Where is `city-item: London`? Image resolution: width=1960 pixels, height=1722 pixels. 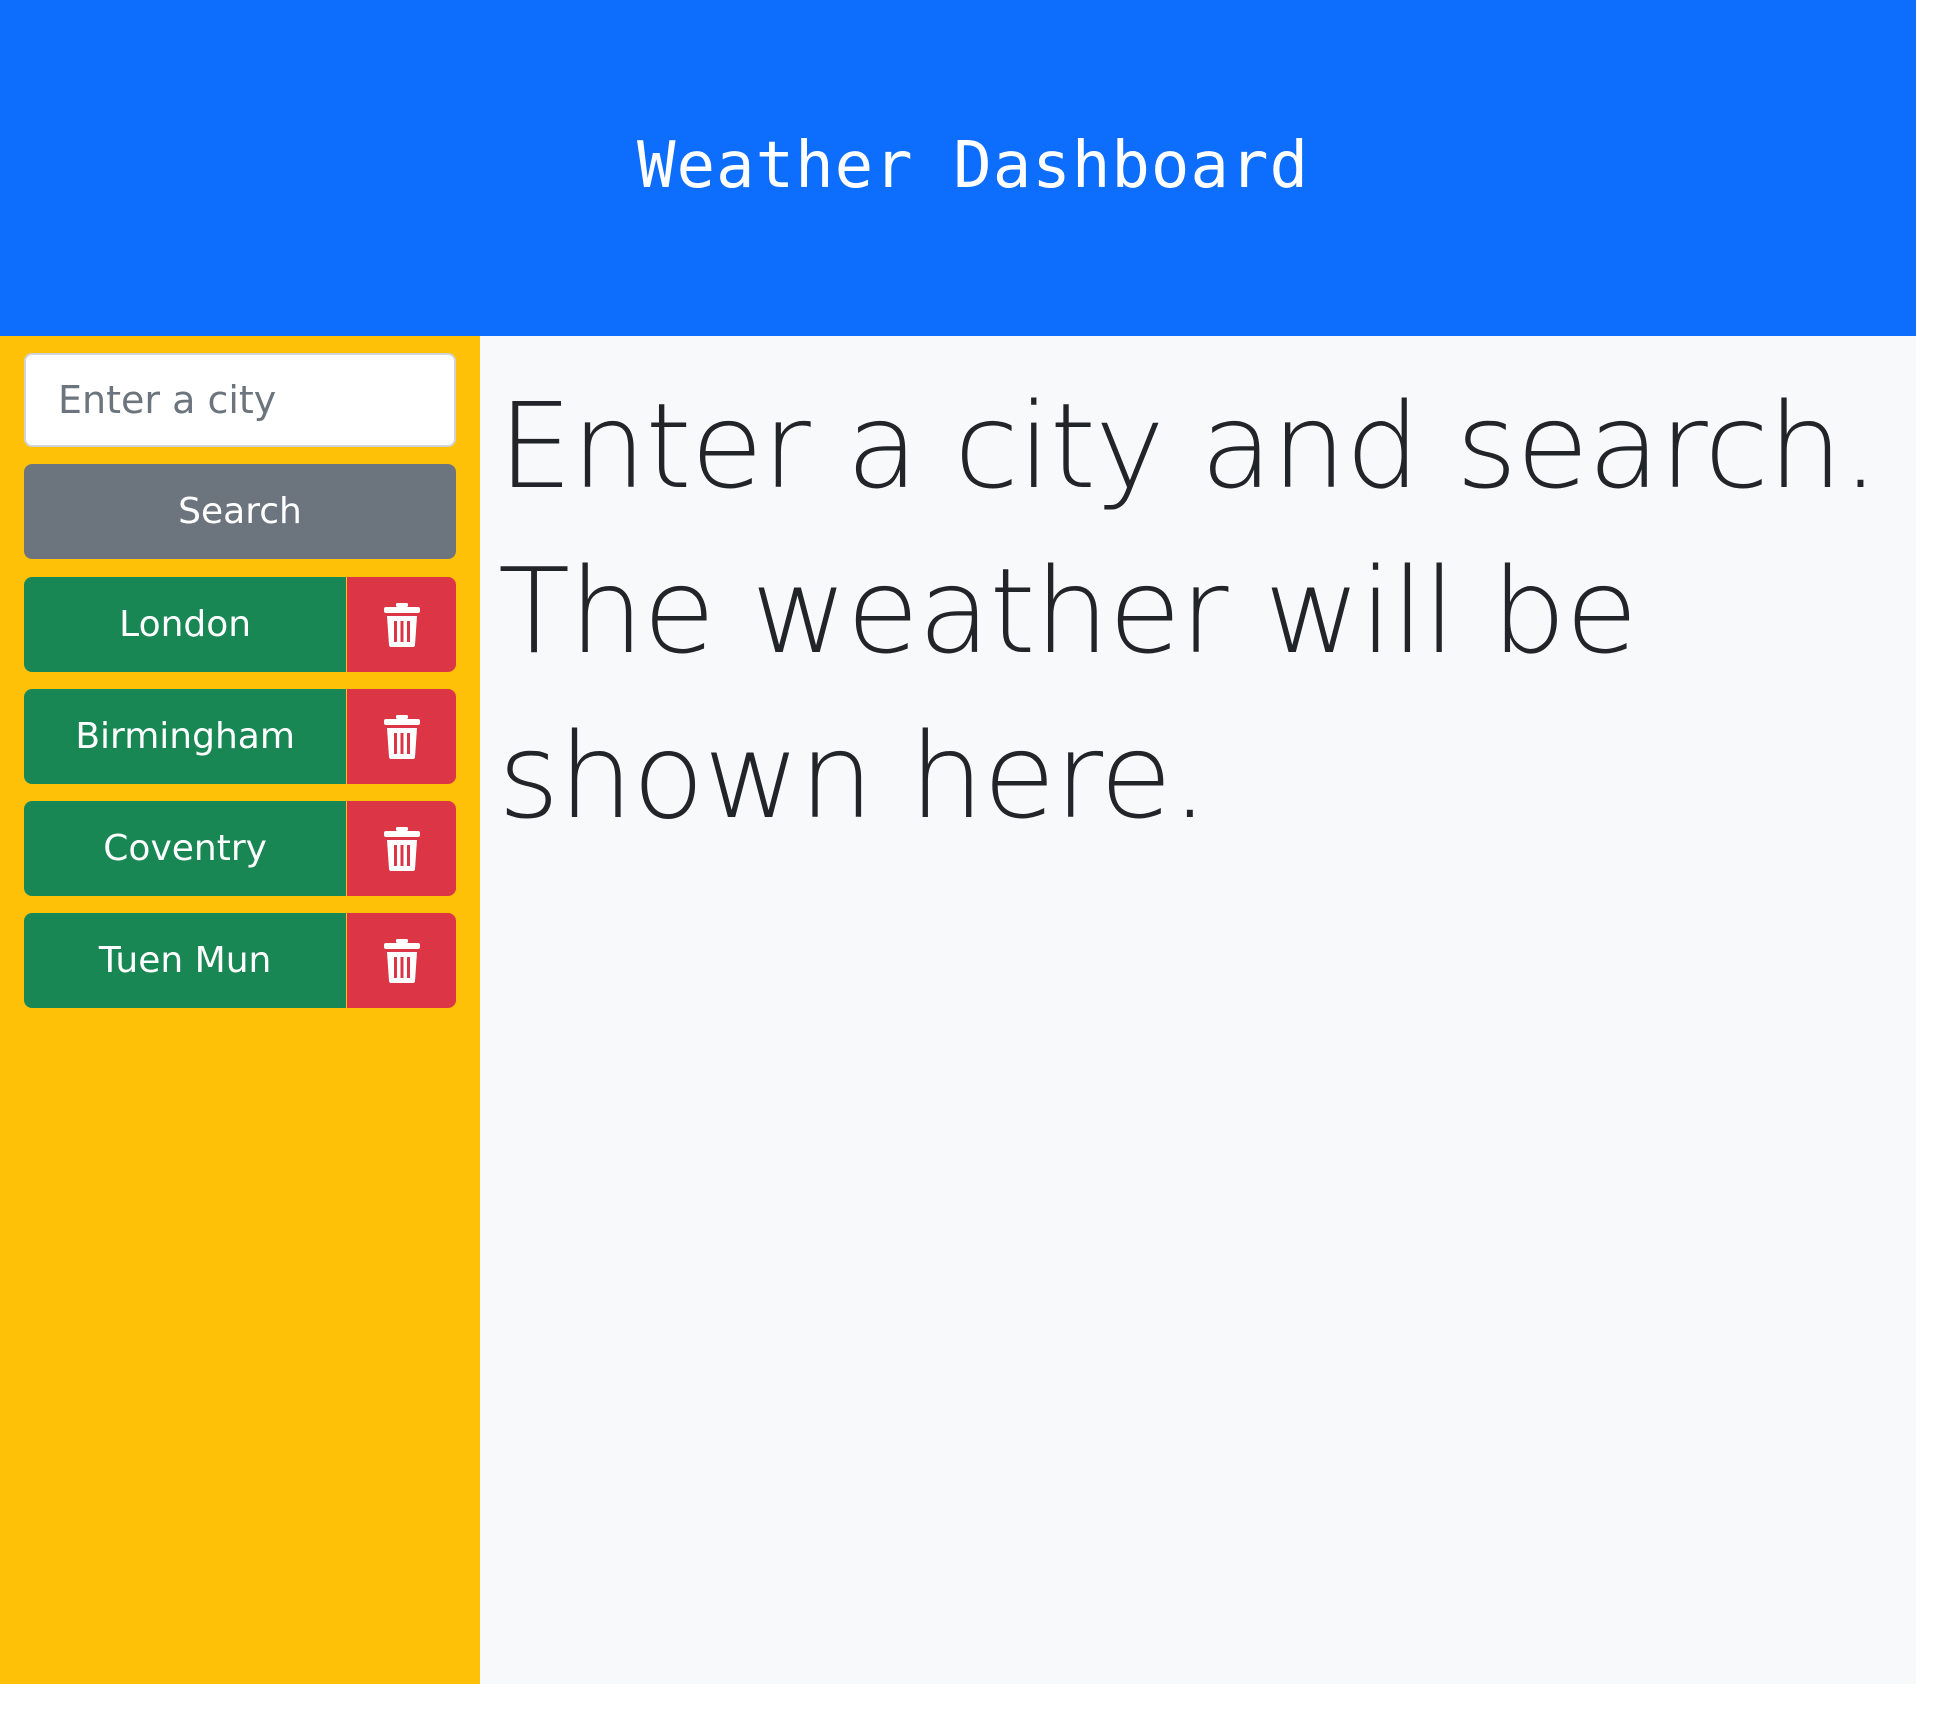
city-item: London is located at coordinates (240, 624).